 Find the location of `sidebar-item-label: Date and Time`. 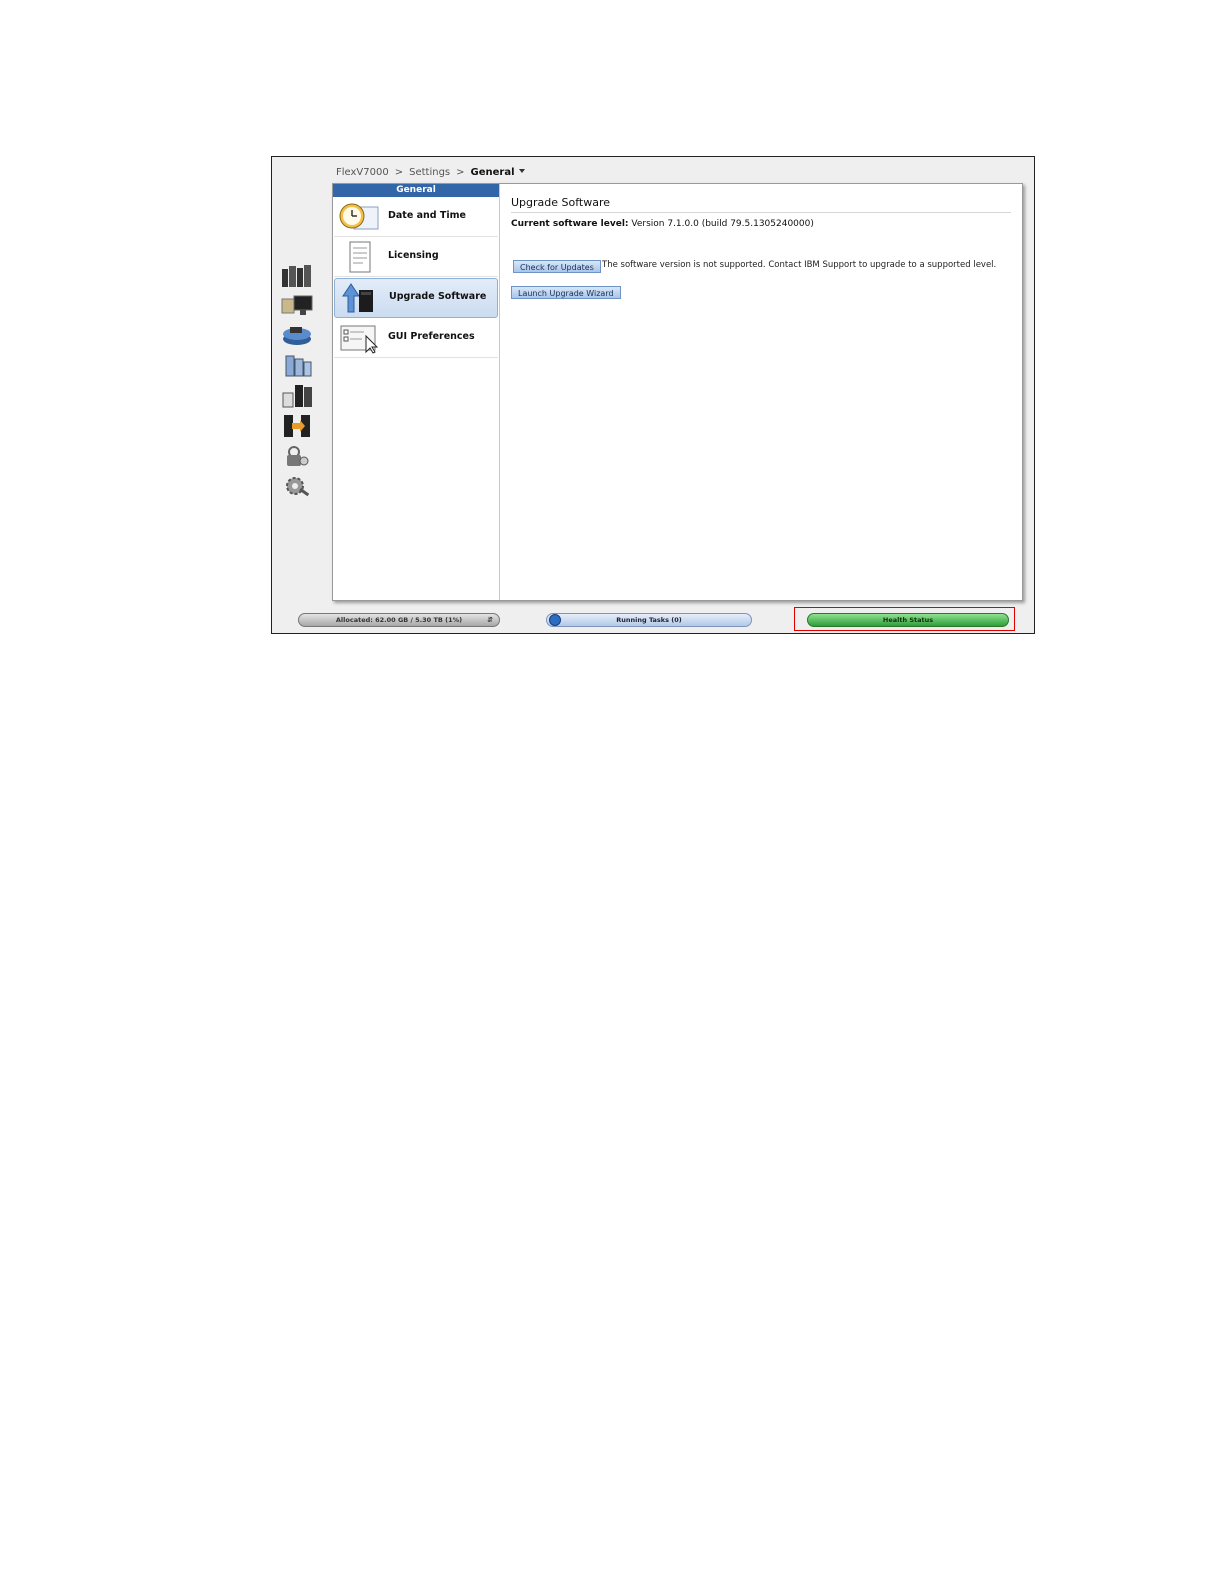

sidebar-item-label: Date and Time is located at coordinates (427, 215).